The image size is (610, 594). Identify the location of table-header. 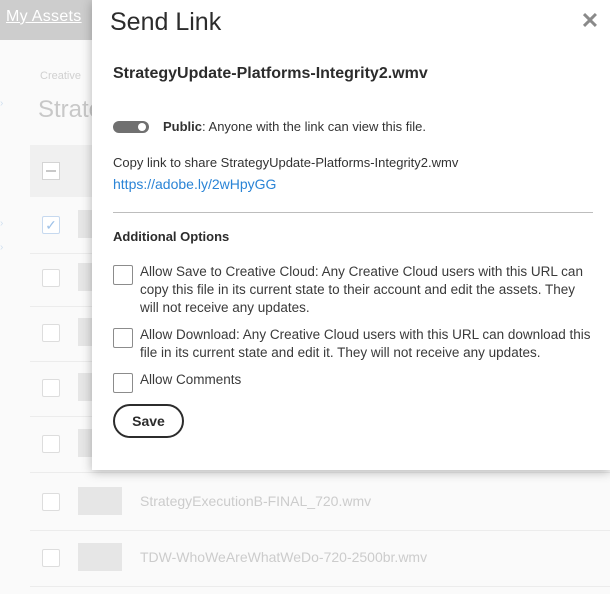
(65, 171).